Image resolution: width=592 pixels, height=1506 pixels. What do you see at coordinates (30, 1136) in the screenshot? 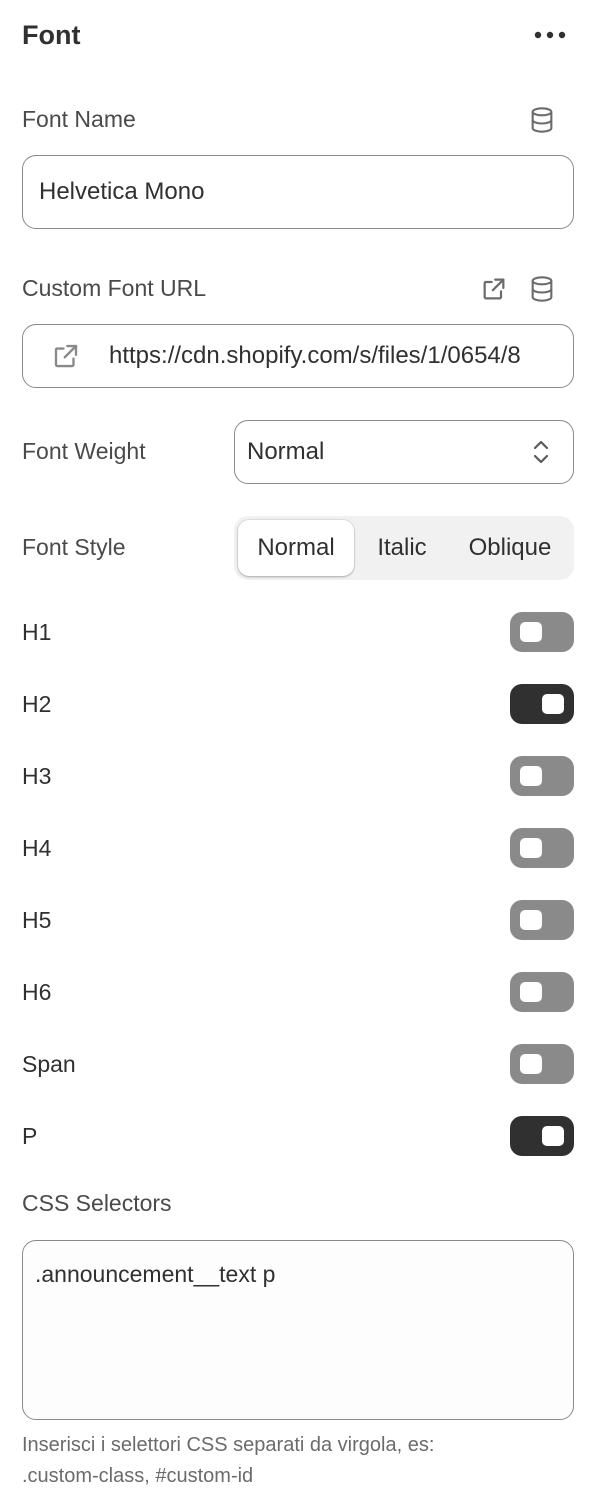
I see `toggle-label-p: P` at bounding box center [30, 1136].